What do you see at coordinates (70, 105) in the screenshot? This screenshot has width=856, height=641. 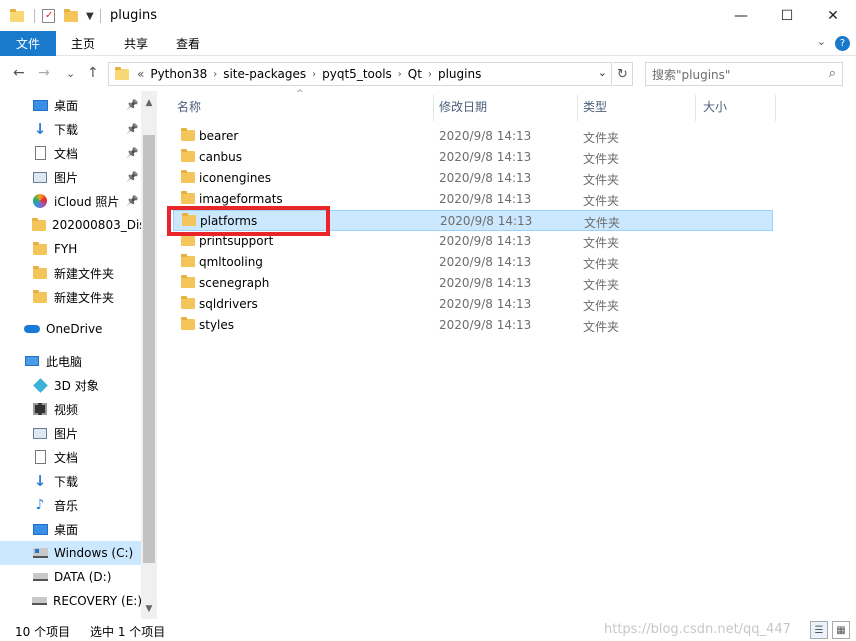 I see `sidebar-item: 桌面 📌` at bounding box center [70, 105].